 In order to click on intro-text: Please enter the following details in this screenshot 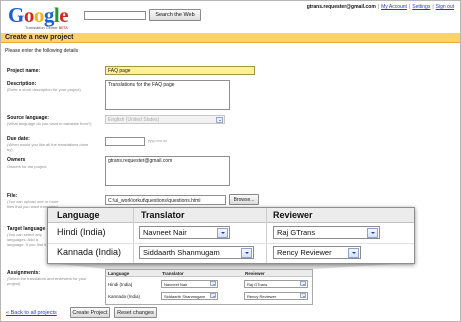, I will do `click(42, 51)`.